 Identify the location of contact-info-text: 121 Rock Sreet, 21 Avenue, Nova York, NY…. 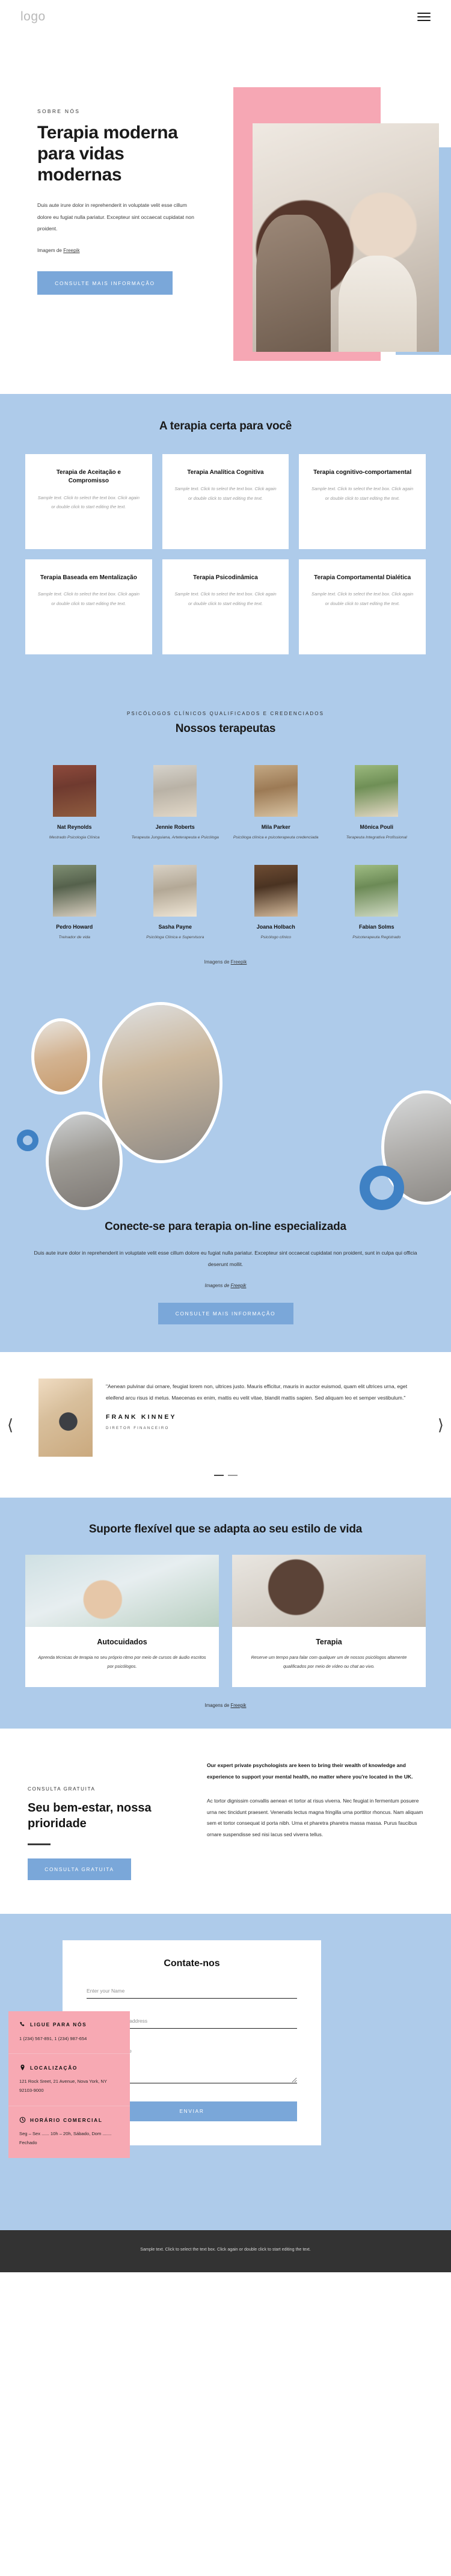
(63, 2086).